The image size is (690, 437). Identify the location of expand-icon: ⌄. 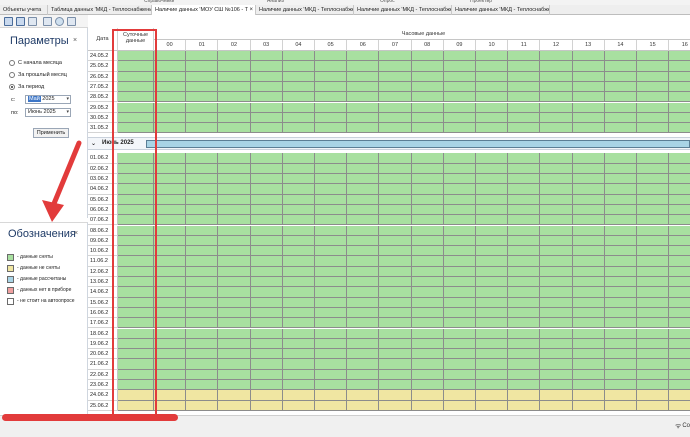
(93, 143).